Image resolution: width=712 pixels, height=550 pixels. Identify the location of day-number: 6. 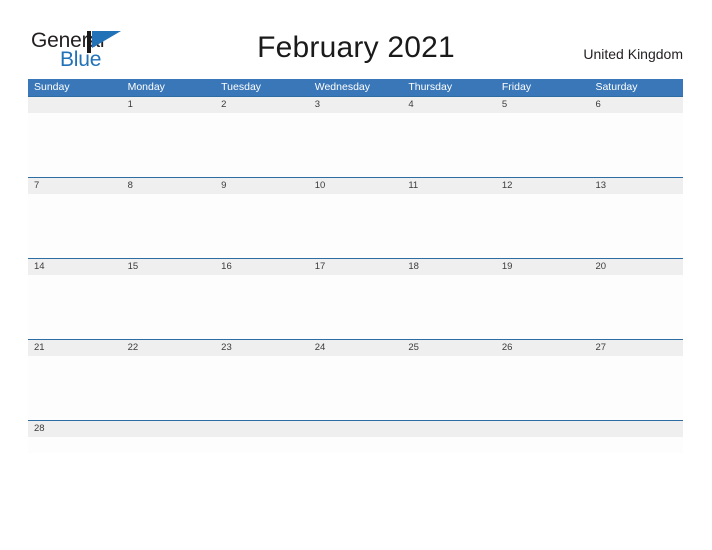
(636, 105).